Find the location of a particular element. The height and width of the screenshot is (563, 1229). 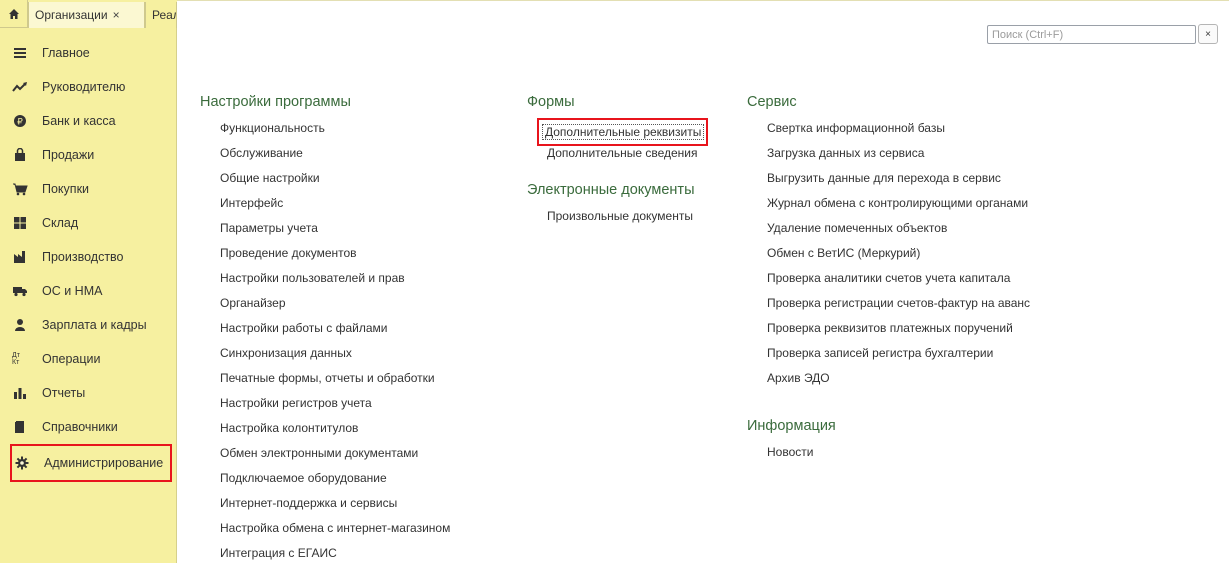

list-item: Настройки работы с файлами is located at coordinates (325, 330).